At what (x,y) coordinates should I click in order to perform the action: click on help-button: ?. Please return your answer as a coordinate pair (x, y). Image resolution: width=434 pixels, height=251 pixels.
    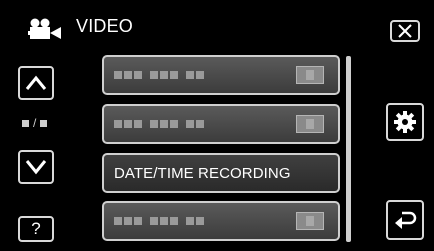
    Looking at the image, I should click on (36, 229).